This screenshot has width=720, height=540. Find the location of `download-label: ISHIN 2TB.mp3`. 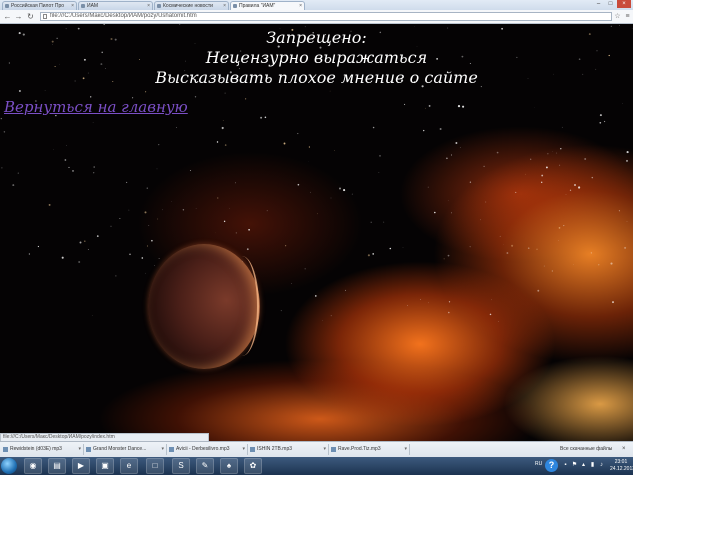

download-label: ISHIN 2TB.mp3 is located at coordinates (275, 449).